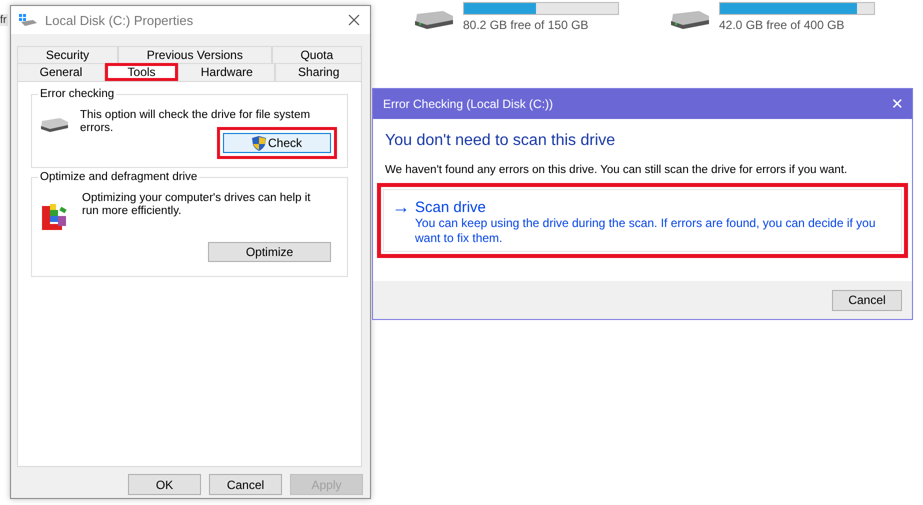 Image resolution: width=923 pixels, height=505 pixels. What do you see at coordinates (317, 54) in the screenshot?
I see `tab: Quota` at bounding box center [317, 54].